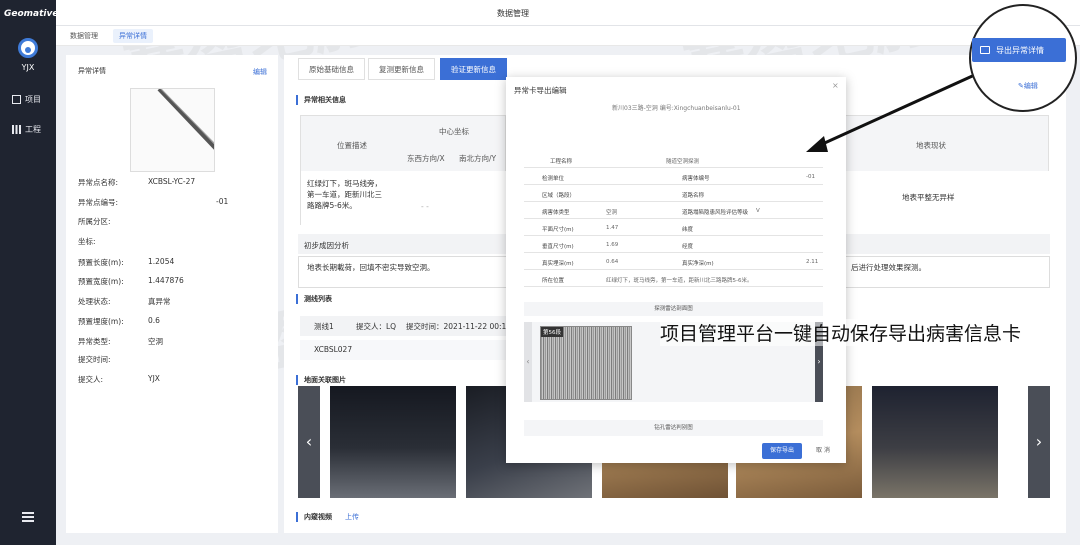 The height and width of the screenshot is (545, 1080). I want to click on field-label: 预置长度(m):, so click(101, 262).